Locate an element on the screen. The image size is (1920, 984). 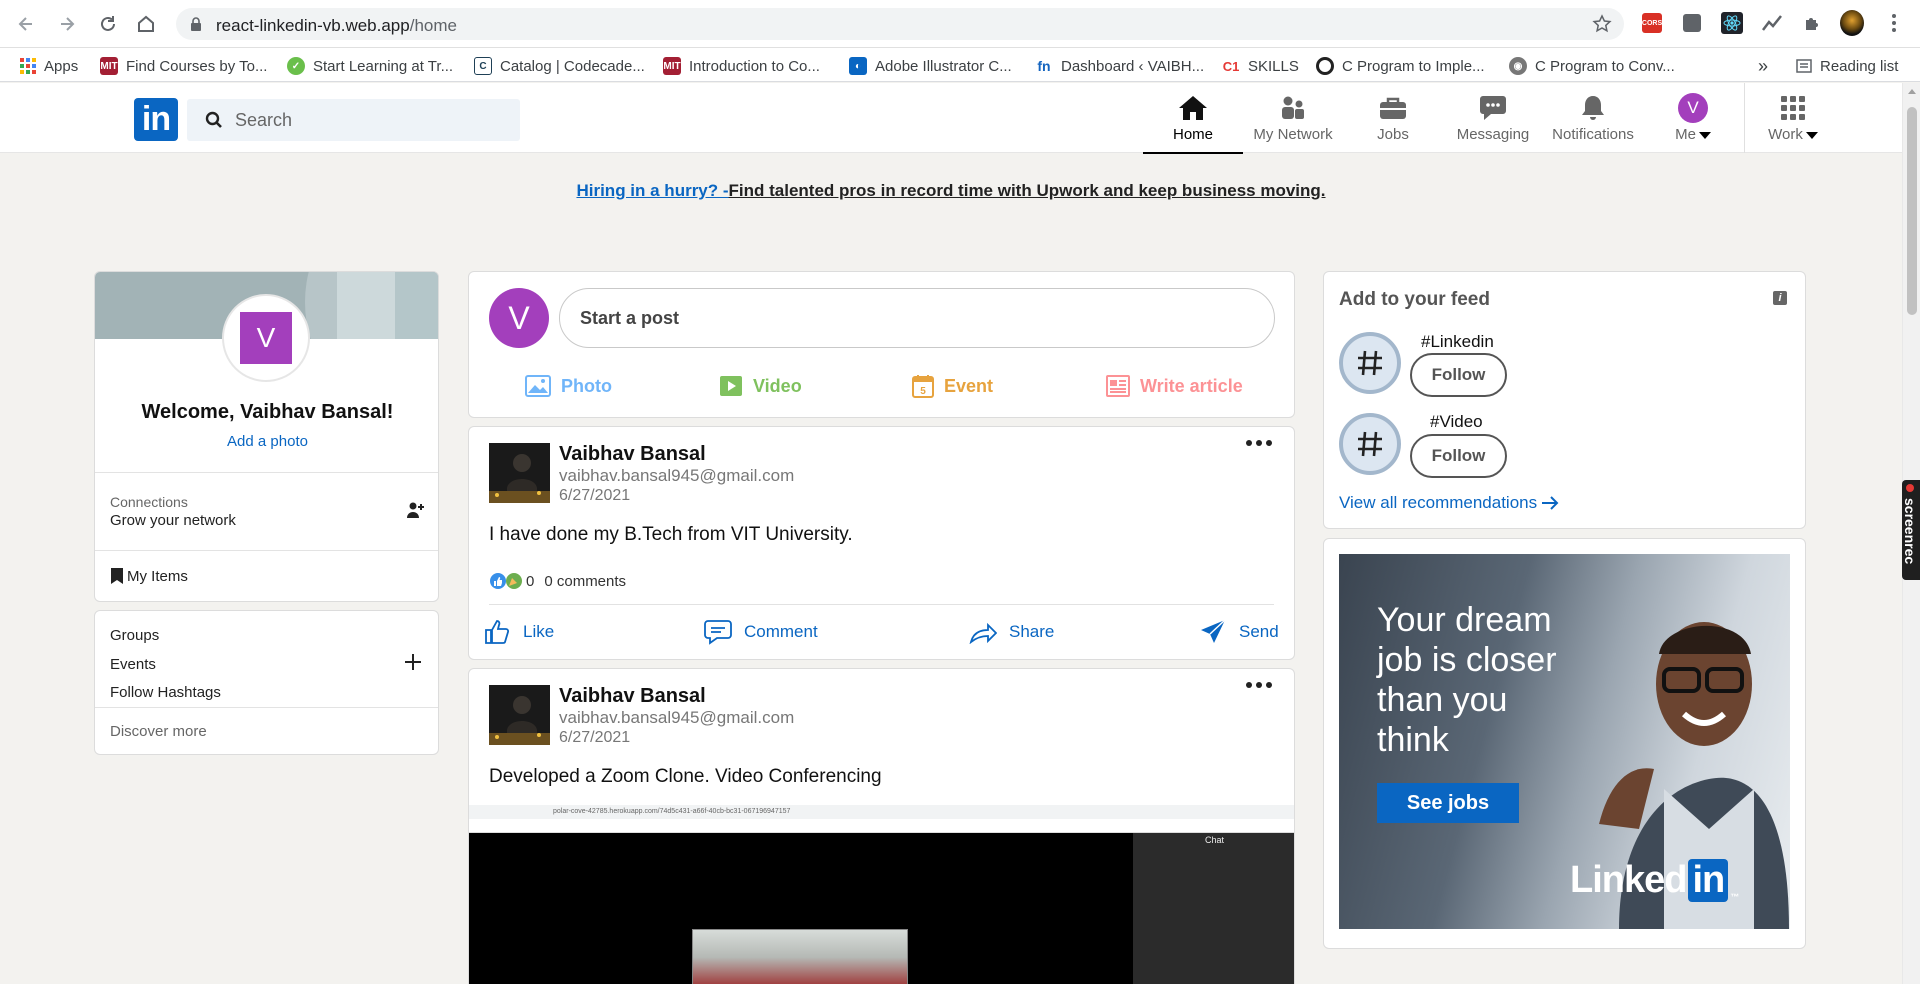
nav-work: Work is located at coordinates (1793, 118).